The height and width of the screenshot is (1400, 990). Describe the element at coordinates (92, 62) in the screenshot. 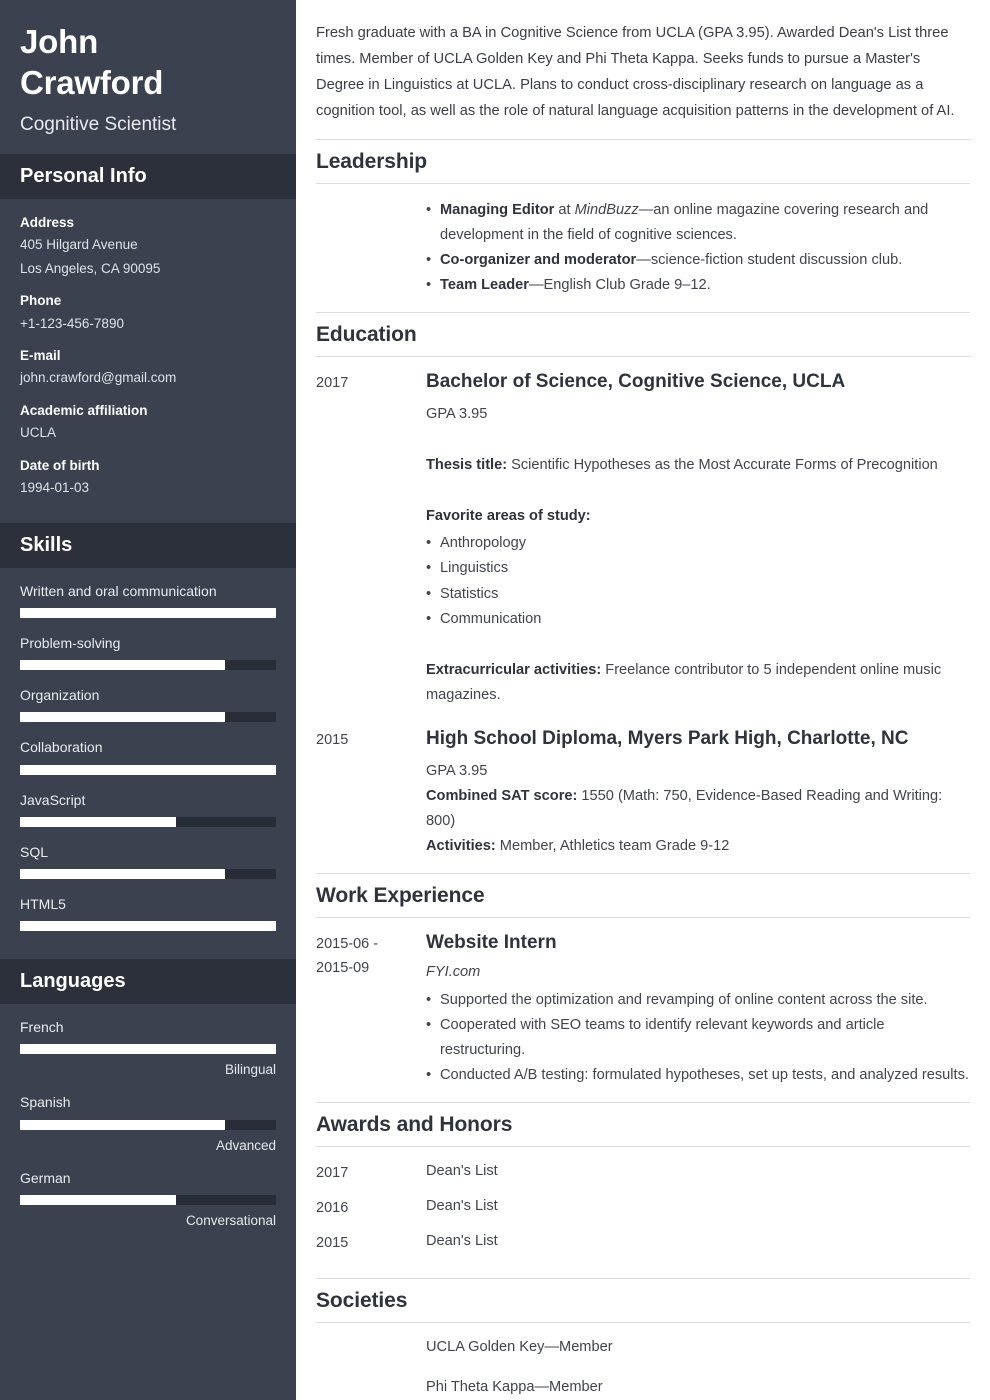

I see `candidate-name: John Crawford` at that location.